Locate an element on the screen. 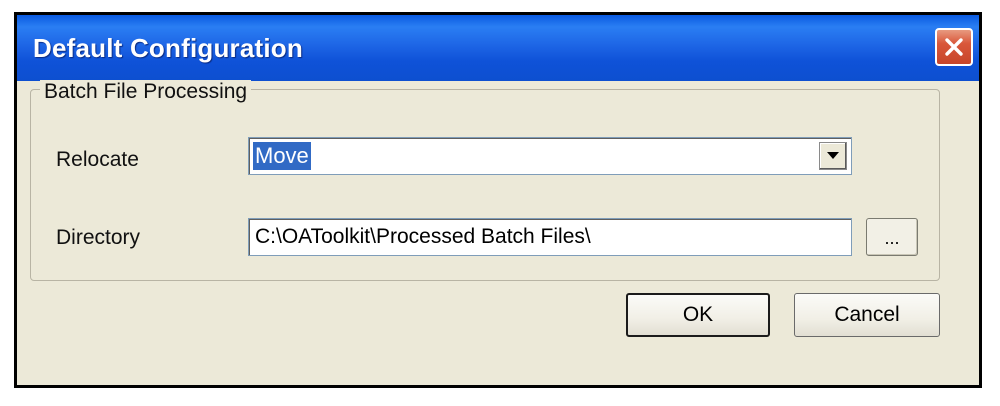  close-icon is located at coordinates (954, 47).